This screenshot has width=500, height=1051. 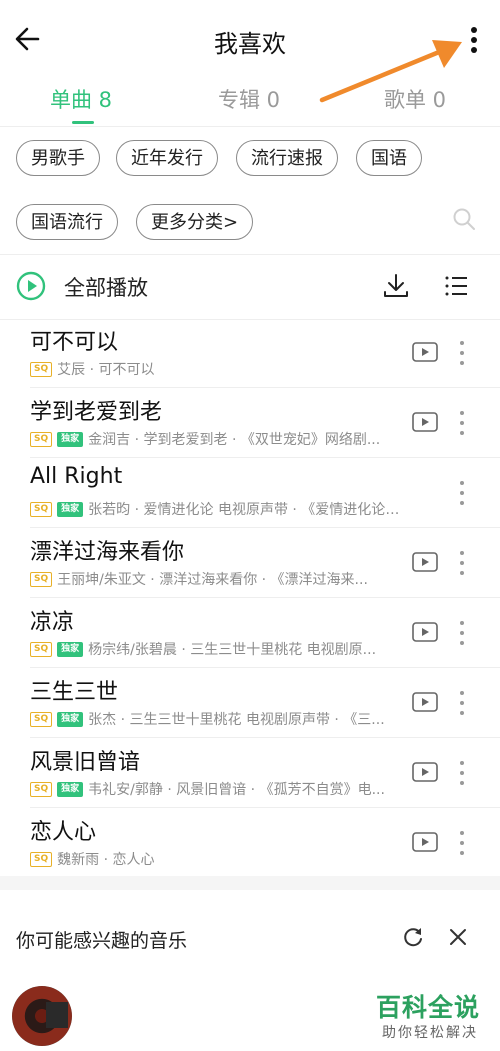 What do you see at coordinates (31, 286) in the screenshot?
I see `play-circle-icon` at bounding box center [31, 286].